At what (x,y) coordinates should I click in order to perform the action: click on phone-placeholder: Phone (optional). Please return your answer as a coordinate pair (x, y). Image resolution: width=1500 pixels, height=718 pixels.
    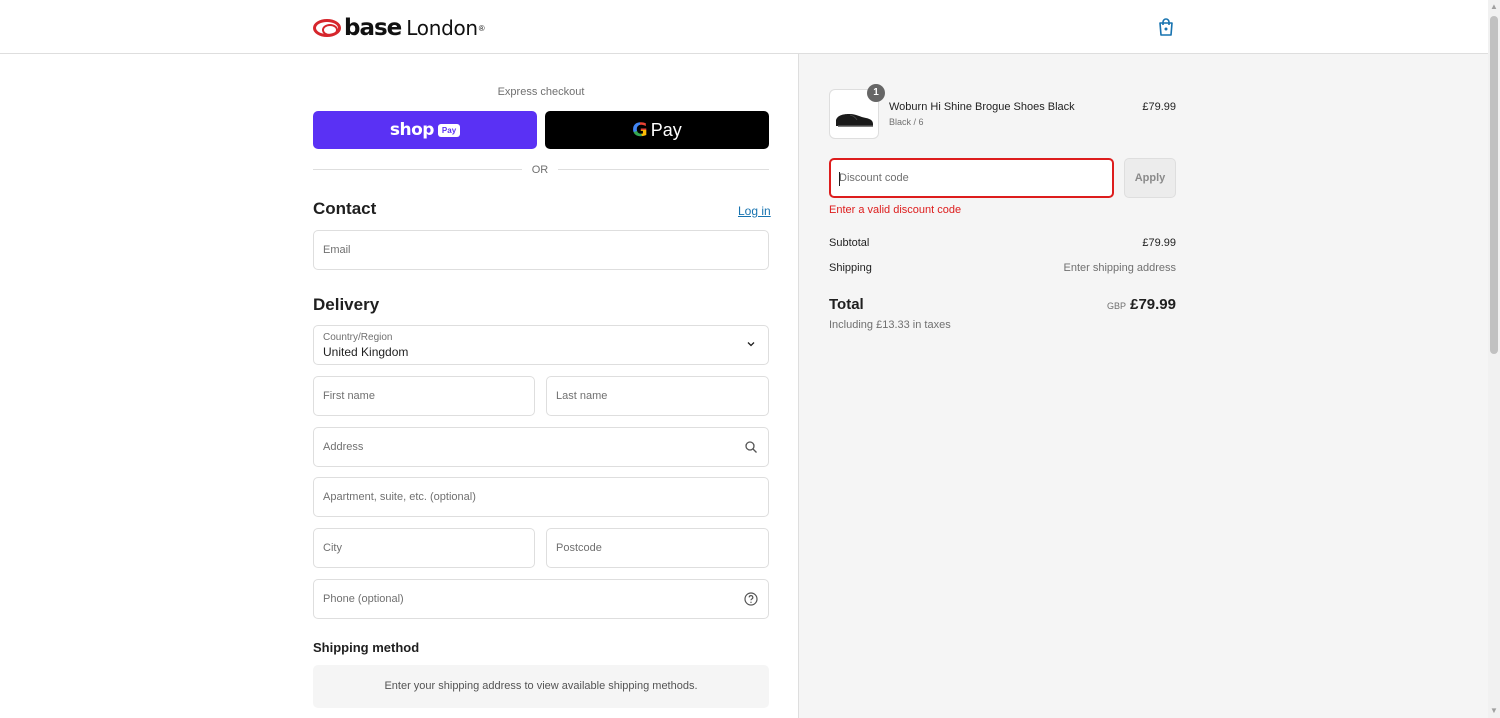
    Looking at the image, I should click on (363, 599).